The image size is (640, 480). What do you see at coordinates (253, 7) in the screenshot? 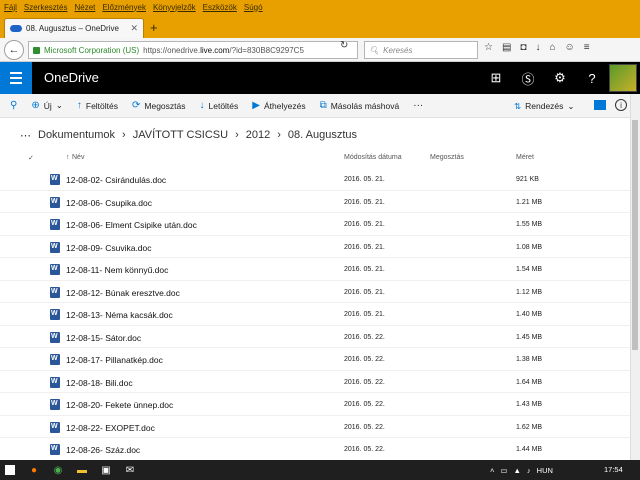
I see `menu-help: Súgó` at bounding box center [253, 7].